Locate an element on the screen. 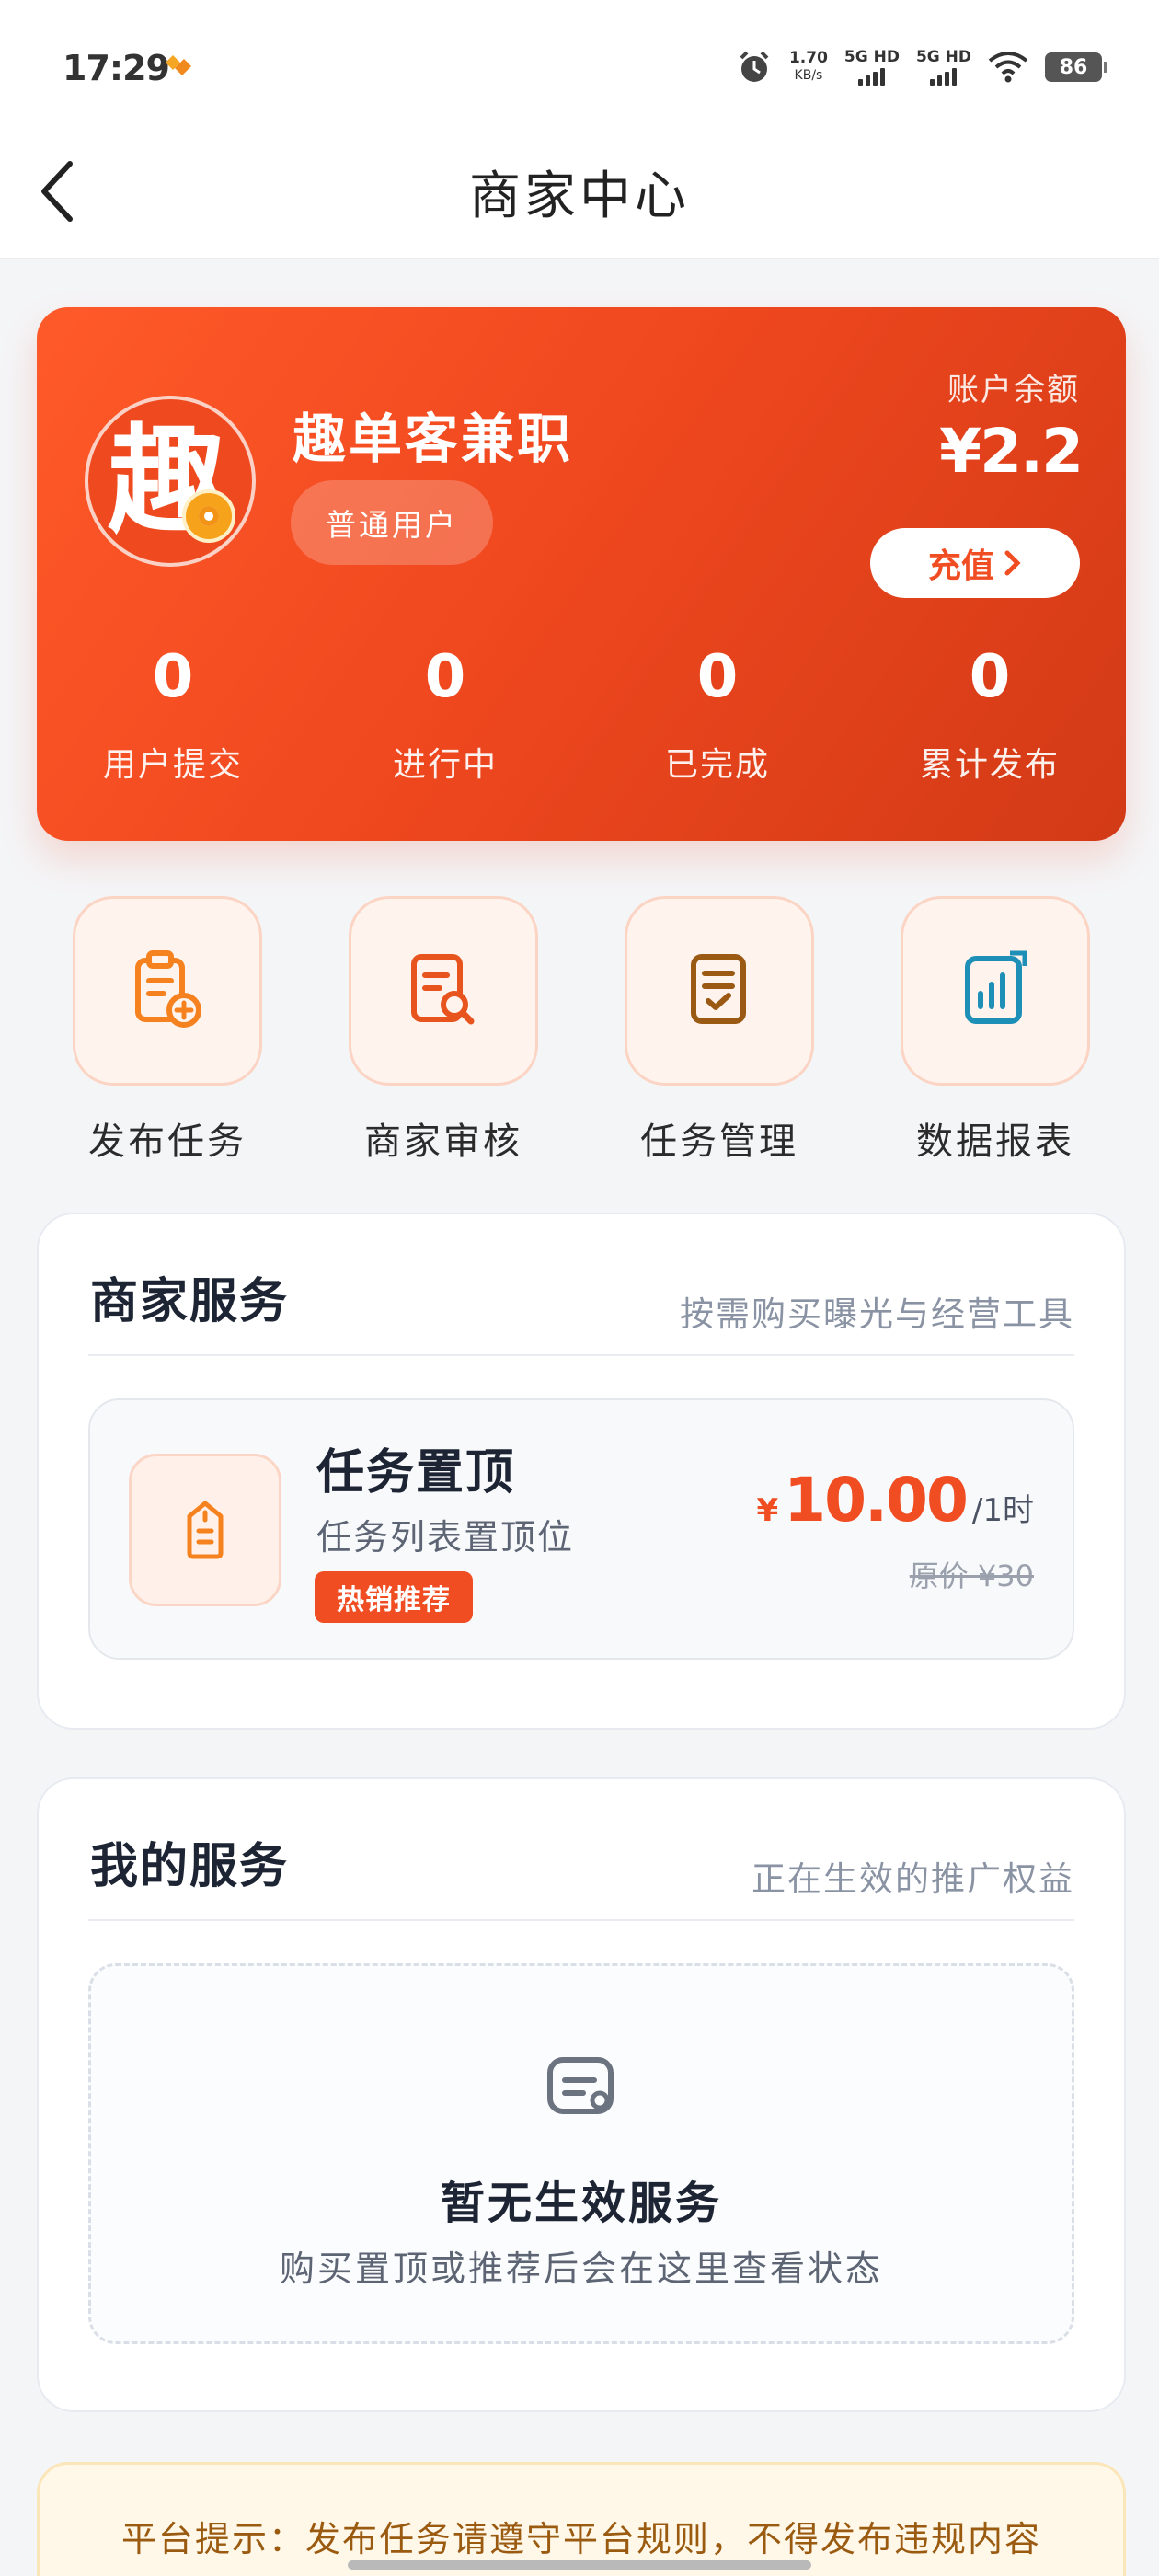 The image size is (1159, 2576). alarm-icon is located at coordinates (754, 66).